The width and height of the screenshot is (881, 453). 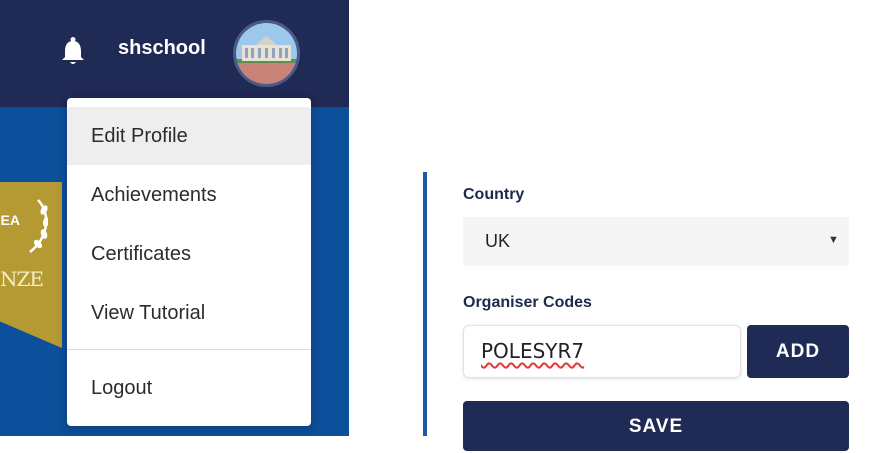 I want to click on menu-item-view-tutorial: View Tutorial, so click(x=189, y=313).